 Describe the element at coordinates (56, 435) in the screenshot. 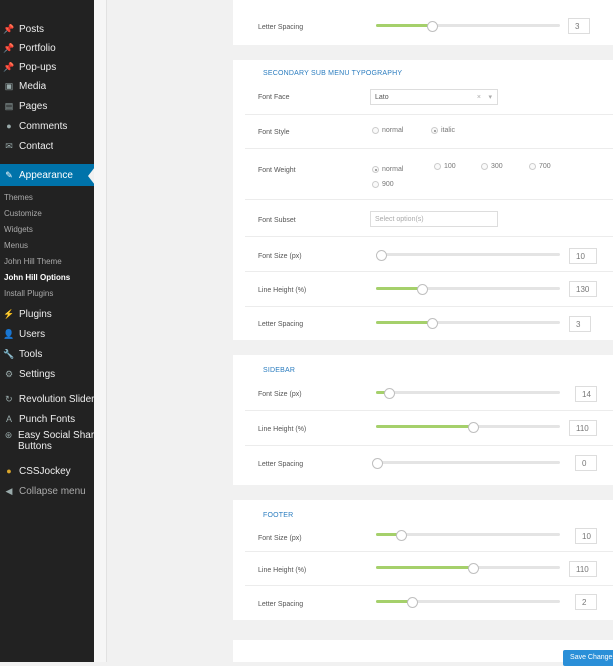

I see `easy-social-line1: Easy Social Share` at that location.